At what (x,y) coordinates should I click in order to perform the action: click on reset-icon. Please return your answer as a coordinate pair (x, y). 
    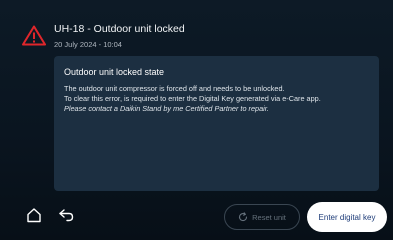
    Looking at the image, I should click on (243, 217).